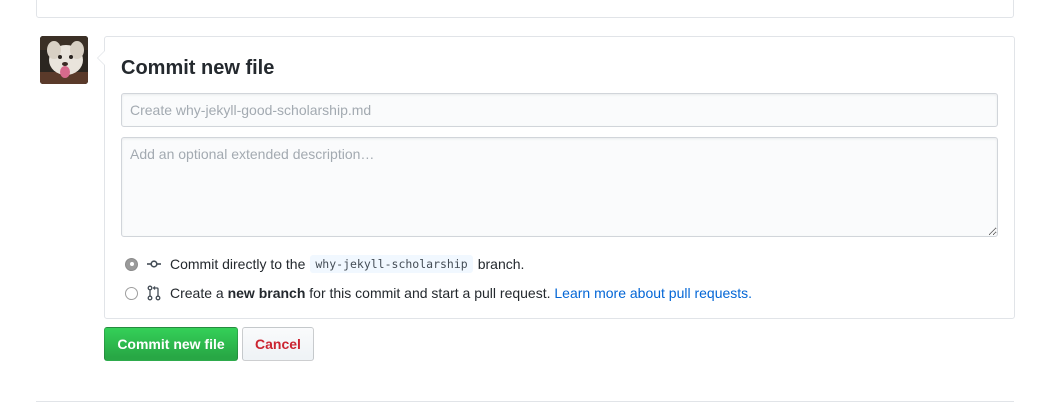  What do you see at coordinates (131, 264) in the screenshot?
I see `commit-directly-radio` at bounding box center [131, 264].